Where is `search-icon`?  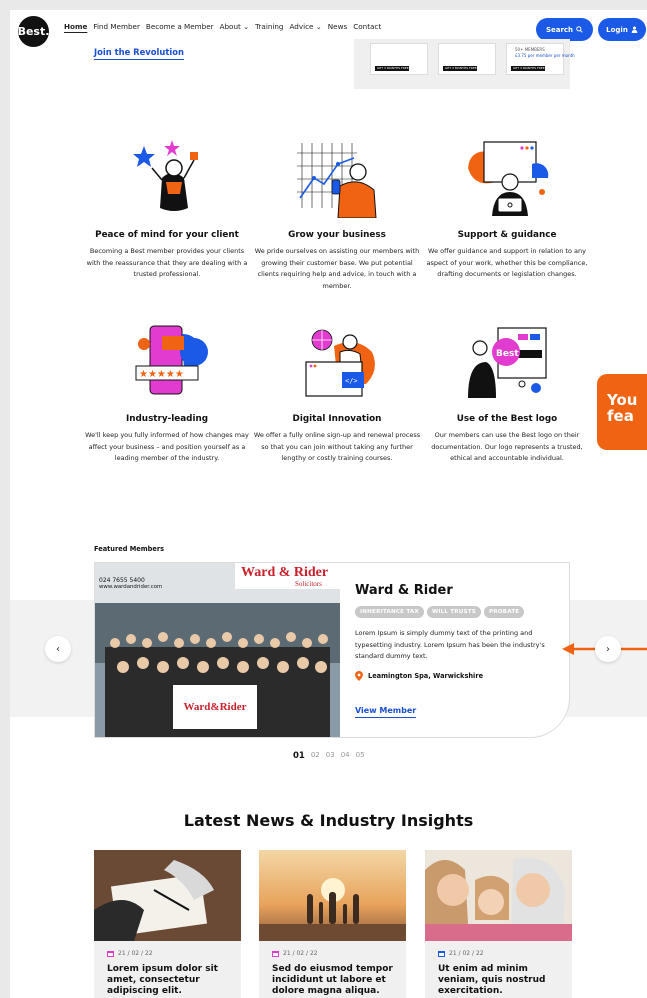
search-icon is located at coordinates (579, 29).